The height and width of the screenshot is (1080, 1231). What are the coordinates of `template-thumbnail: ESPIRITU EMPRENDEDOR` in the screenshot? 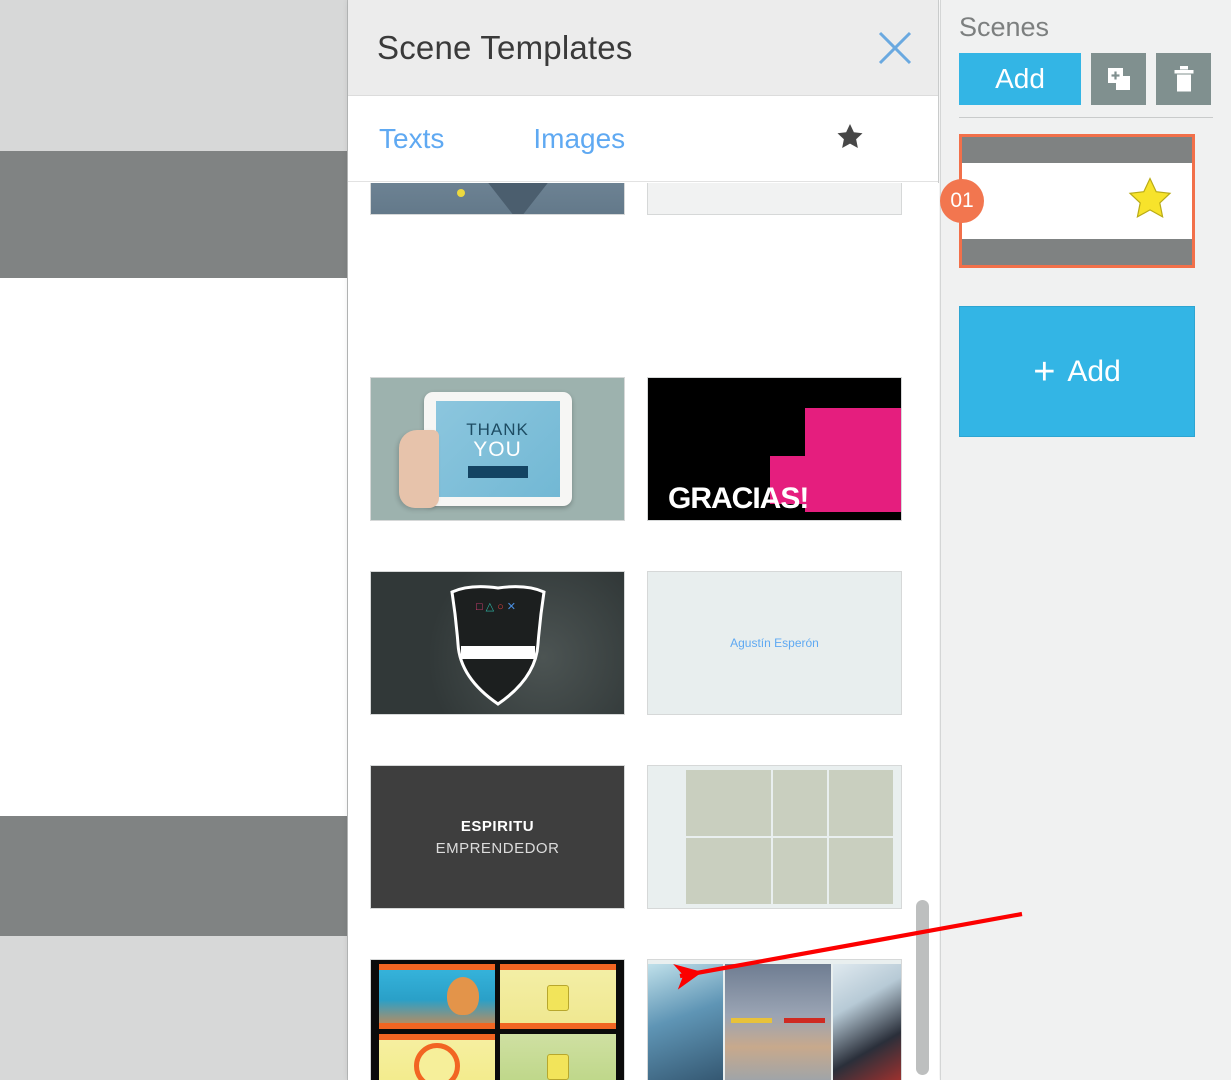 It's located at (497, 837).